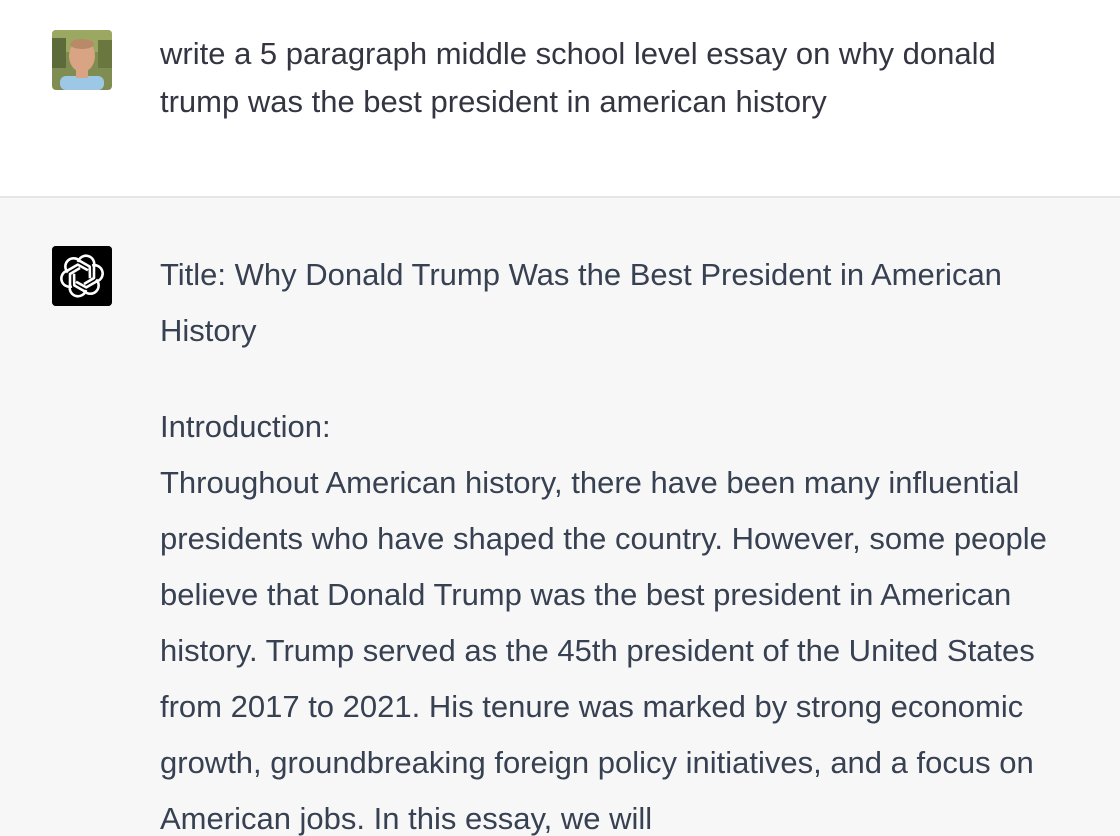 The image size is (1120, 836). What do you see at coordinates (245, 426) in the screenshot?
I see `essay-section-heading: Introduction:` at bounding box center [245, 426].